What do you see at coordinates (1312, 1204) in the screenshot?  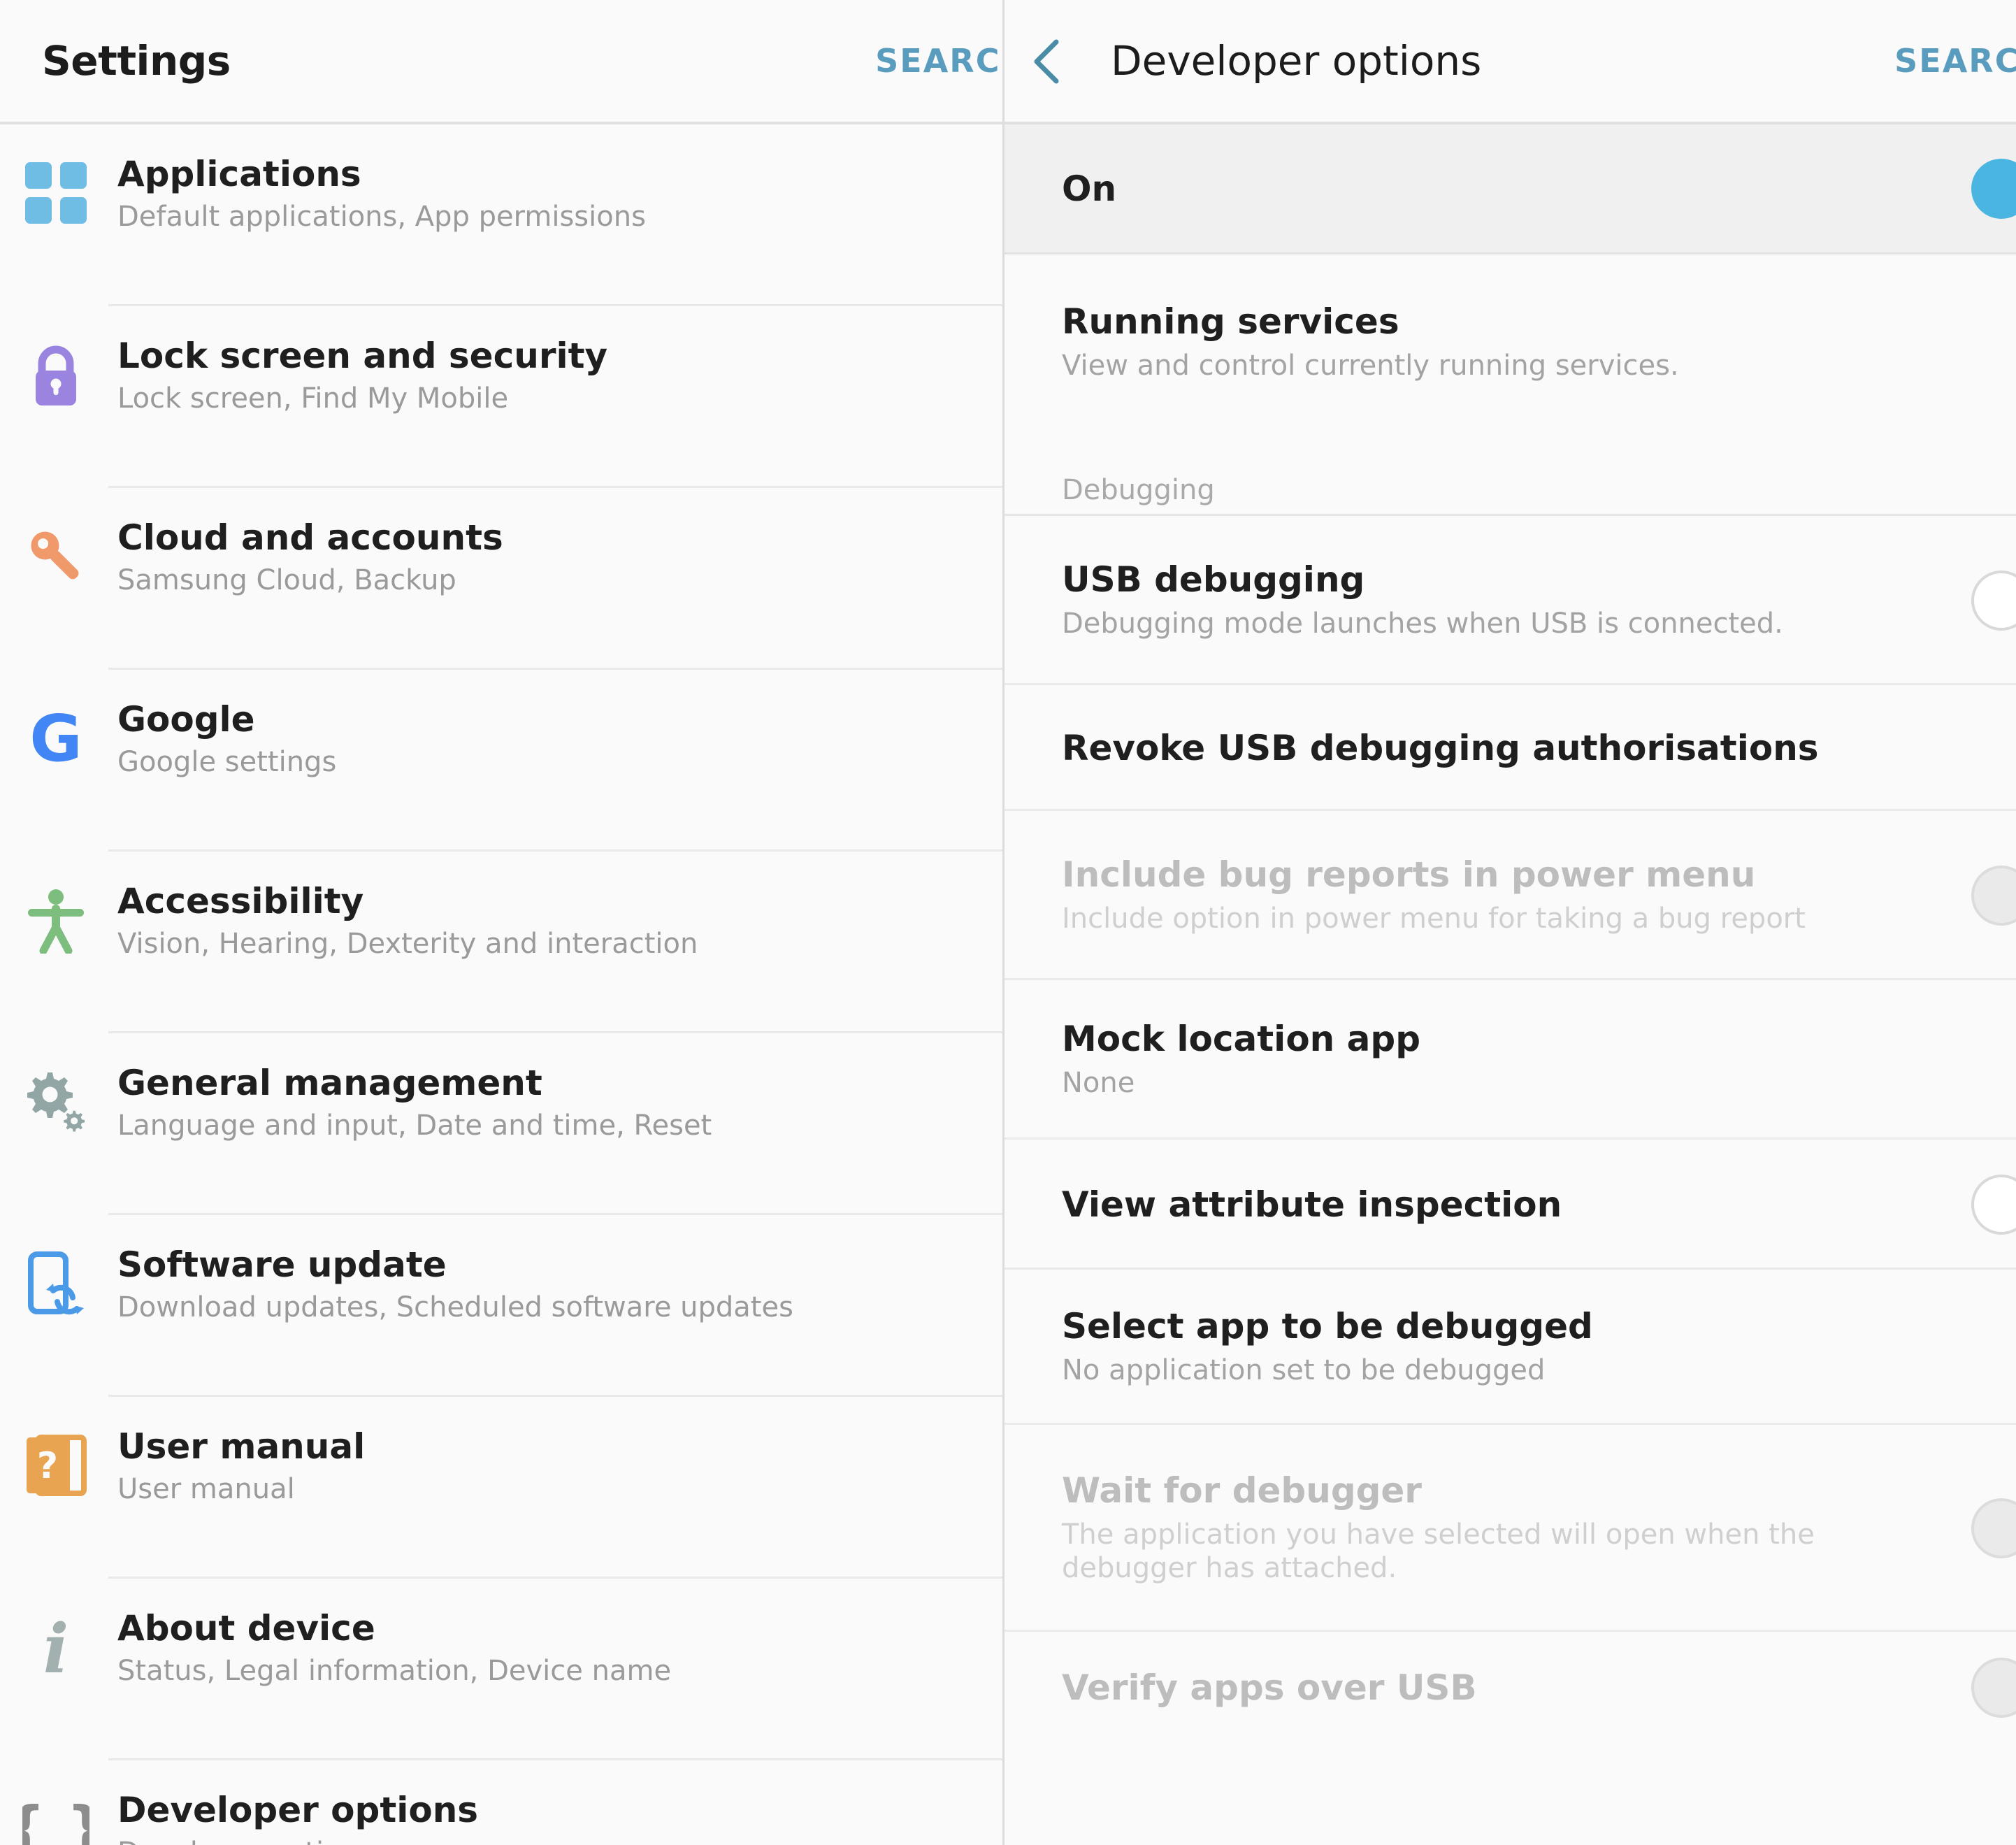 I see `row-title: View attribute inspection` at bounding box center [1312, 1204].